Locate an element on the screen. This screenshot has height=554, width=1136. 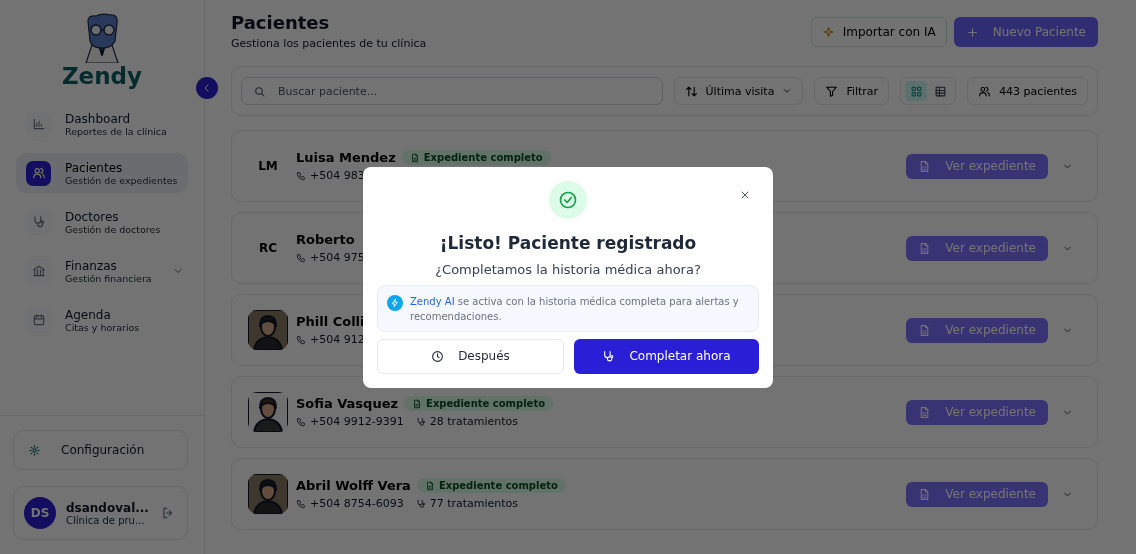
grid-icon is located at coordinates (916, 91).